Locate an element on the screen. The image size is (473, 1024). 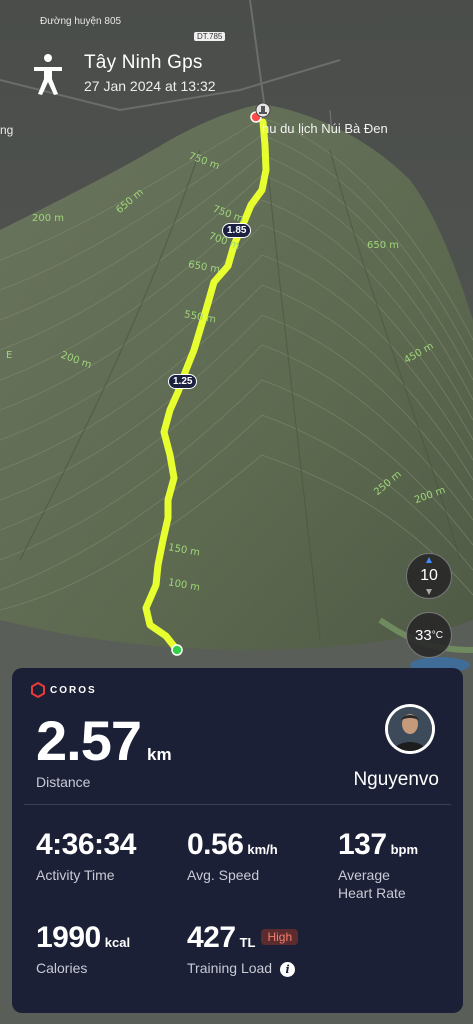
stat-value: 0.56 is located at coordinates (215, 844).